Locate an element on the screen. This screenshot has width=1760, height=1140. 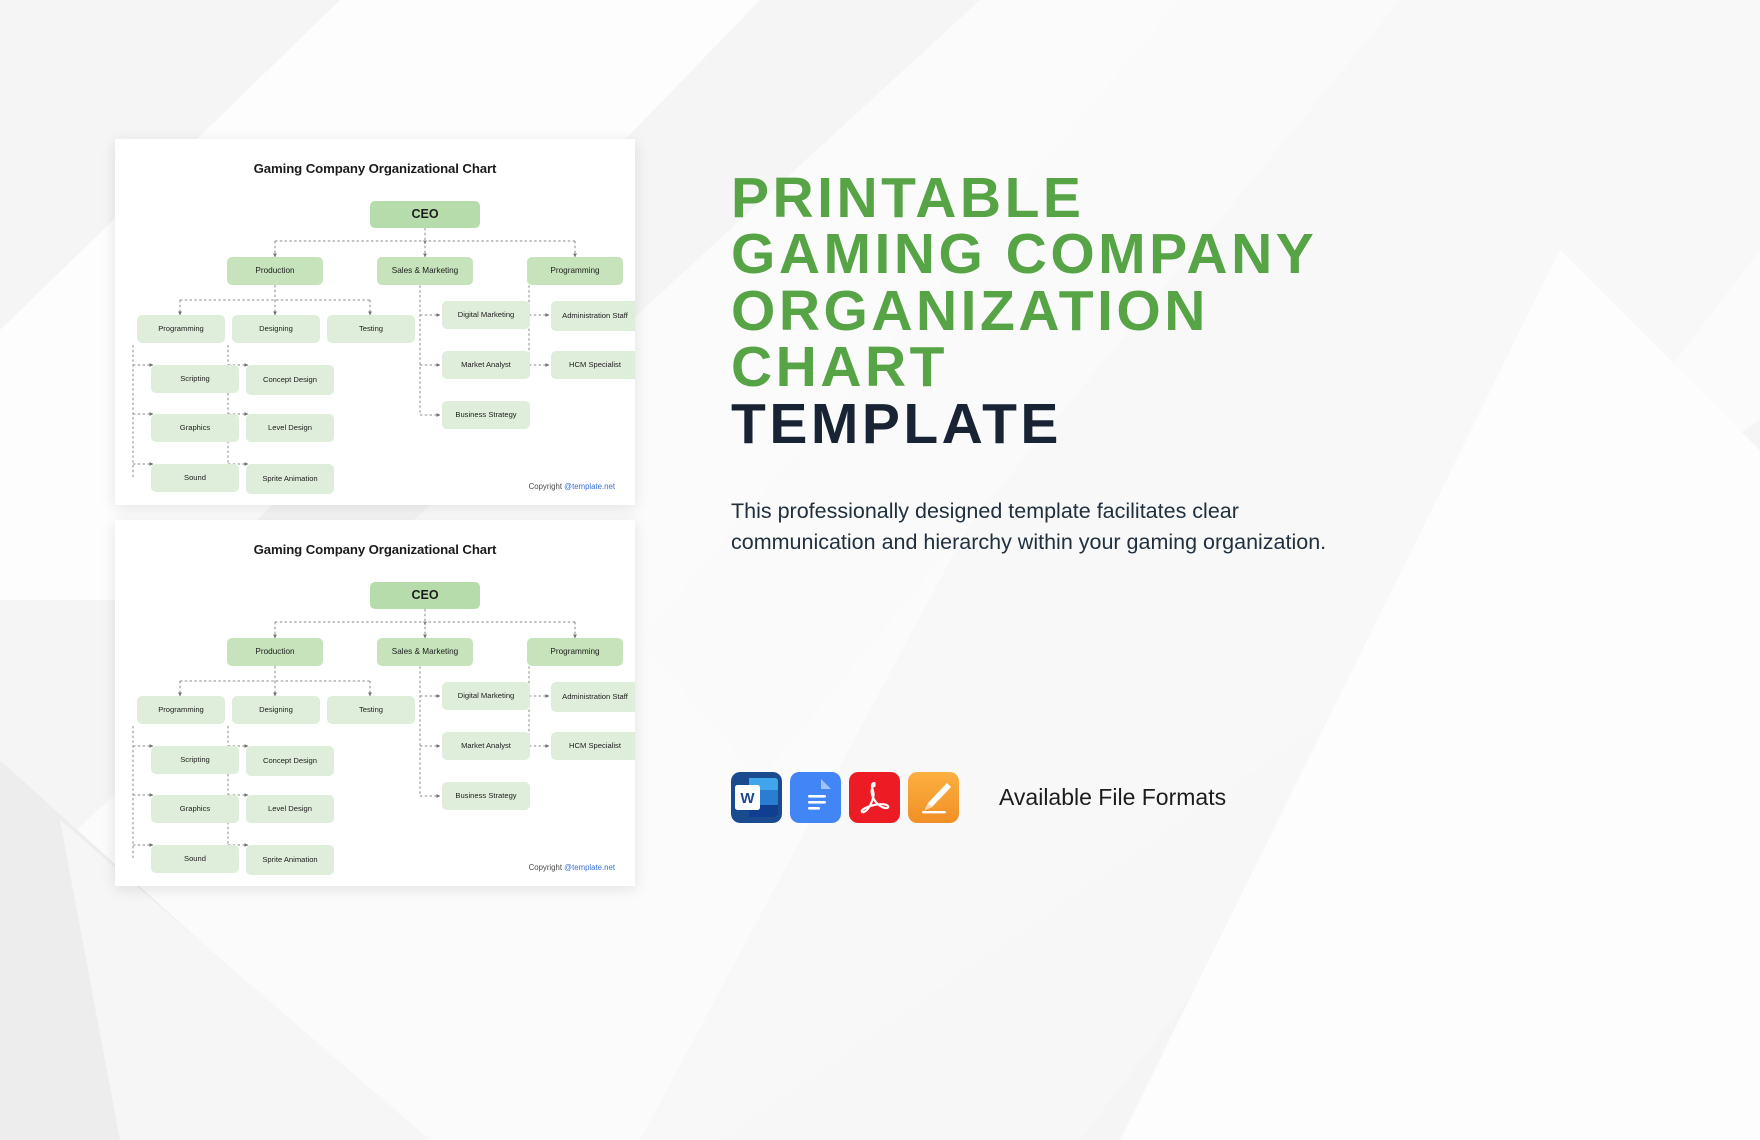
headline-line-1: PRINTABLE is located at coordinates (908, 198).